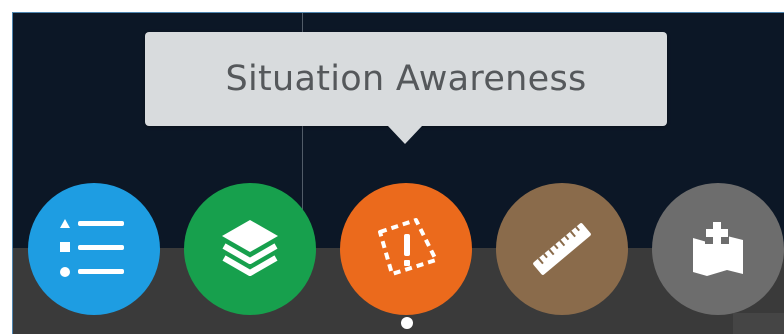 This screenshot has width=784, height=334. I want to click on measurement-button, so click(562, 249).